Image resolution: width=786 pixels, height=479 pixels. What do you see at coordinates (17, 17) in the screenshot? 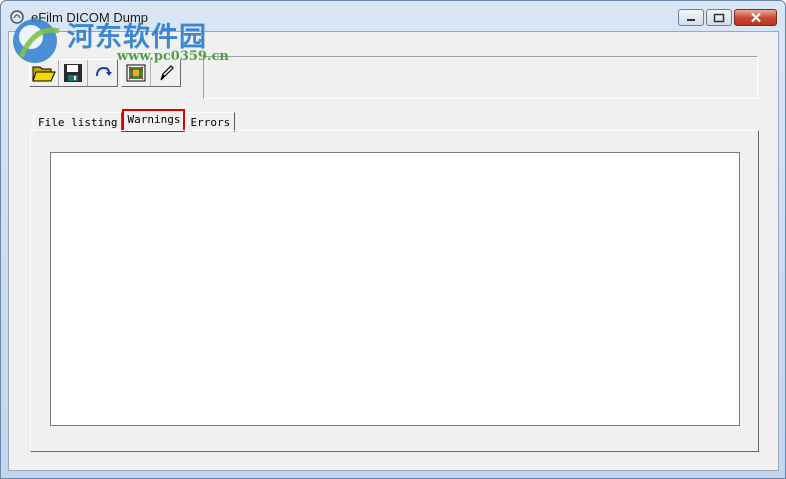
I see `app-icon` at bounding box center [17, 17].